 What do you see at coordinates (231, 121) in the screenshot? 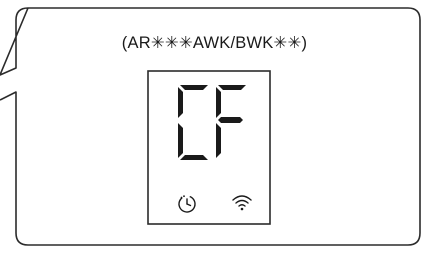
I see `digit-f` at bounding box center [231, 121].